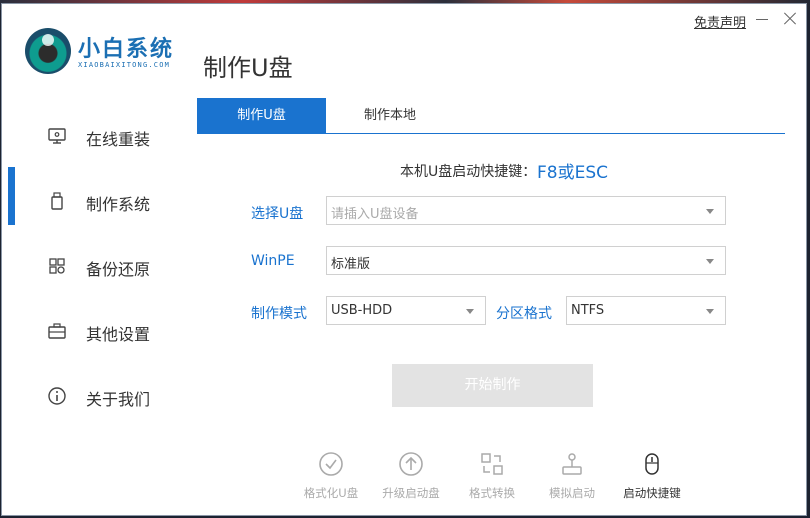 This screenshot has height=518, width=810. I want to click on tool-format-convert: 格式转换, so click(492, 476).